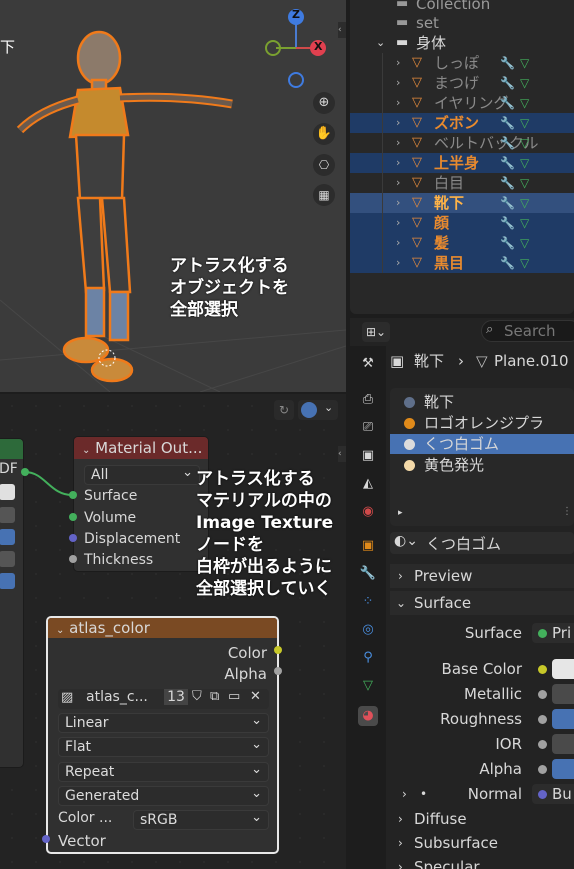 The image size is (574, 869). Describe the element at coordinates (482, 819) in the screenshot. I see `subpanel-header: › Diffuse` at that location.